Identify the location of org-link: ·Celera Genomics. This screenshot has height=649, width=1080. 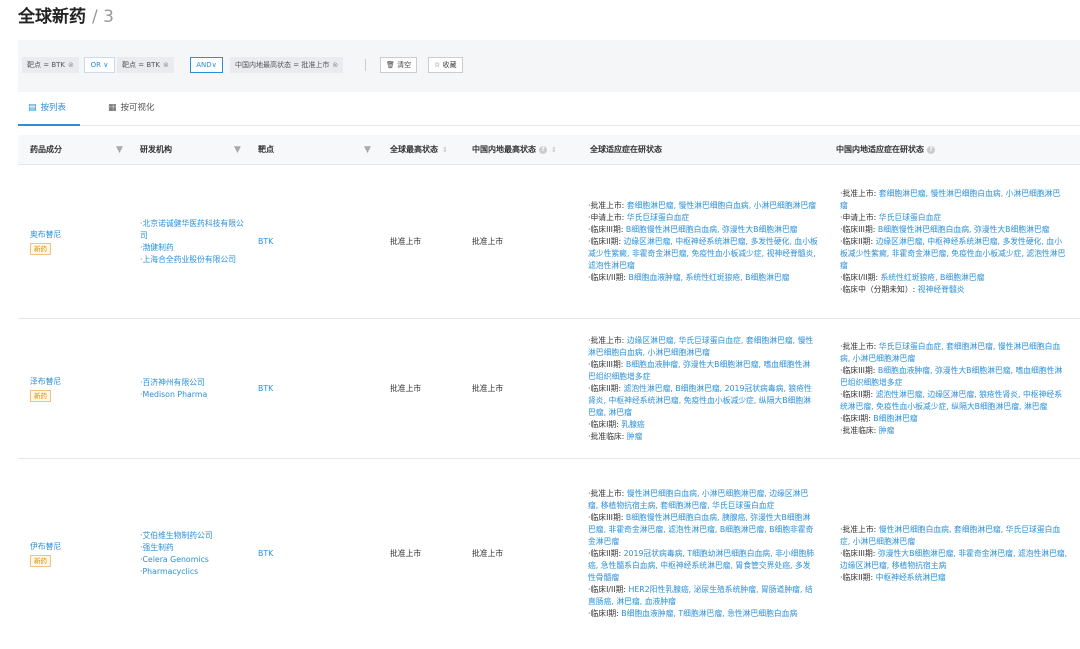
(192, 560).